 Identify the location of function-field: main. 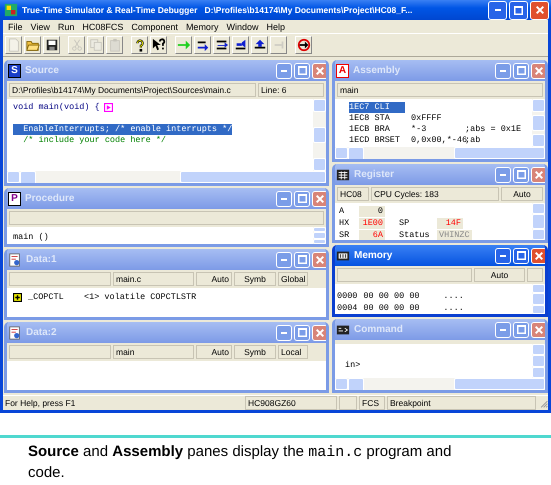
(440, 90).